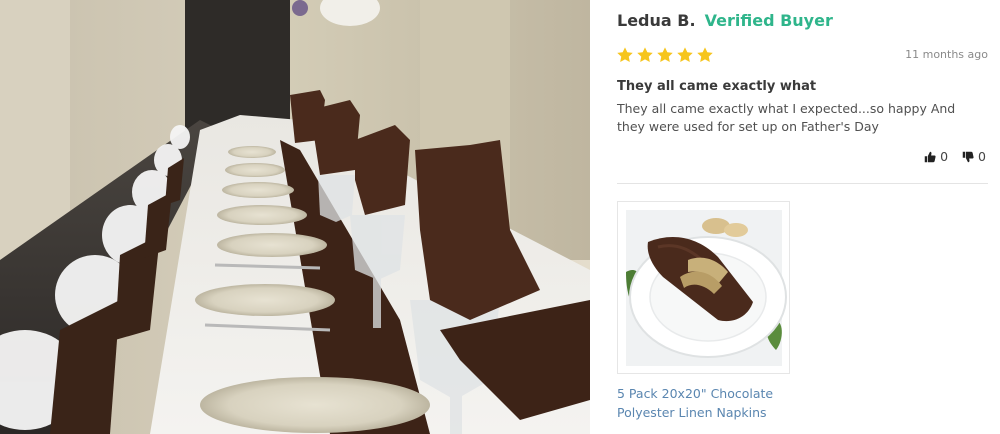 This screenshot has width=1000, height=434. I want to click on unhelpful-vote-button: 0, so click(974, 156).